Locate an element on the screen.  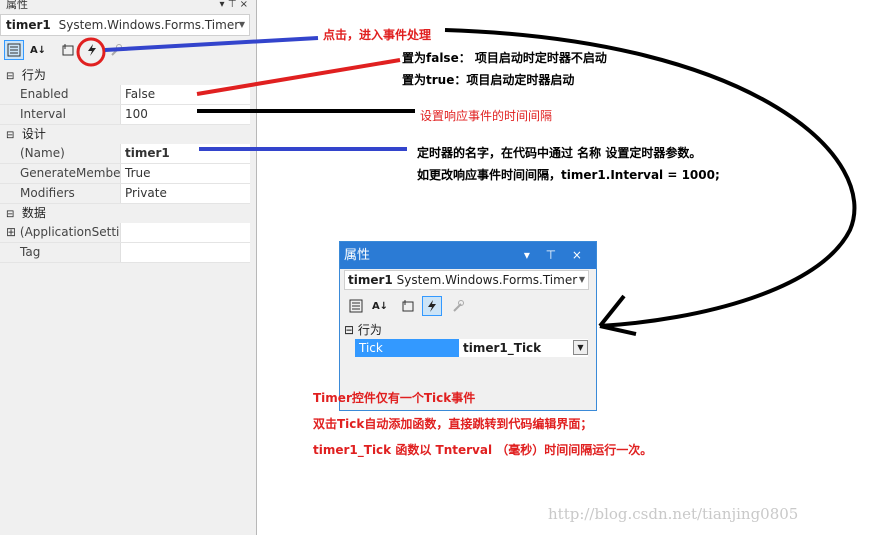
property-name: Tag is located at coordinates (60, 252).